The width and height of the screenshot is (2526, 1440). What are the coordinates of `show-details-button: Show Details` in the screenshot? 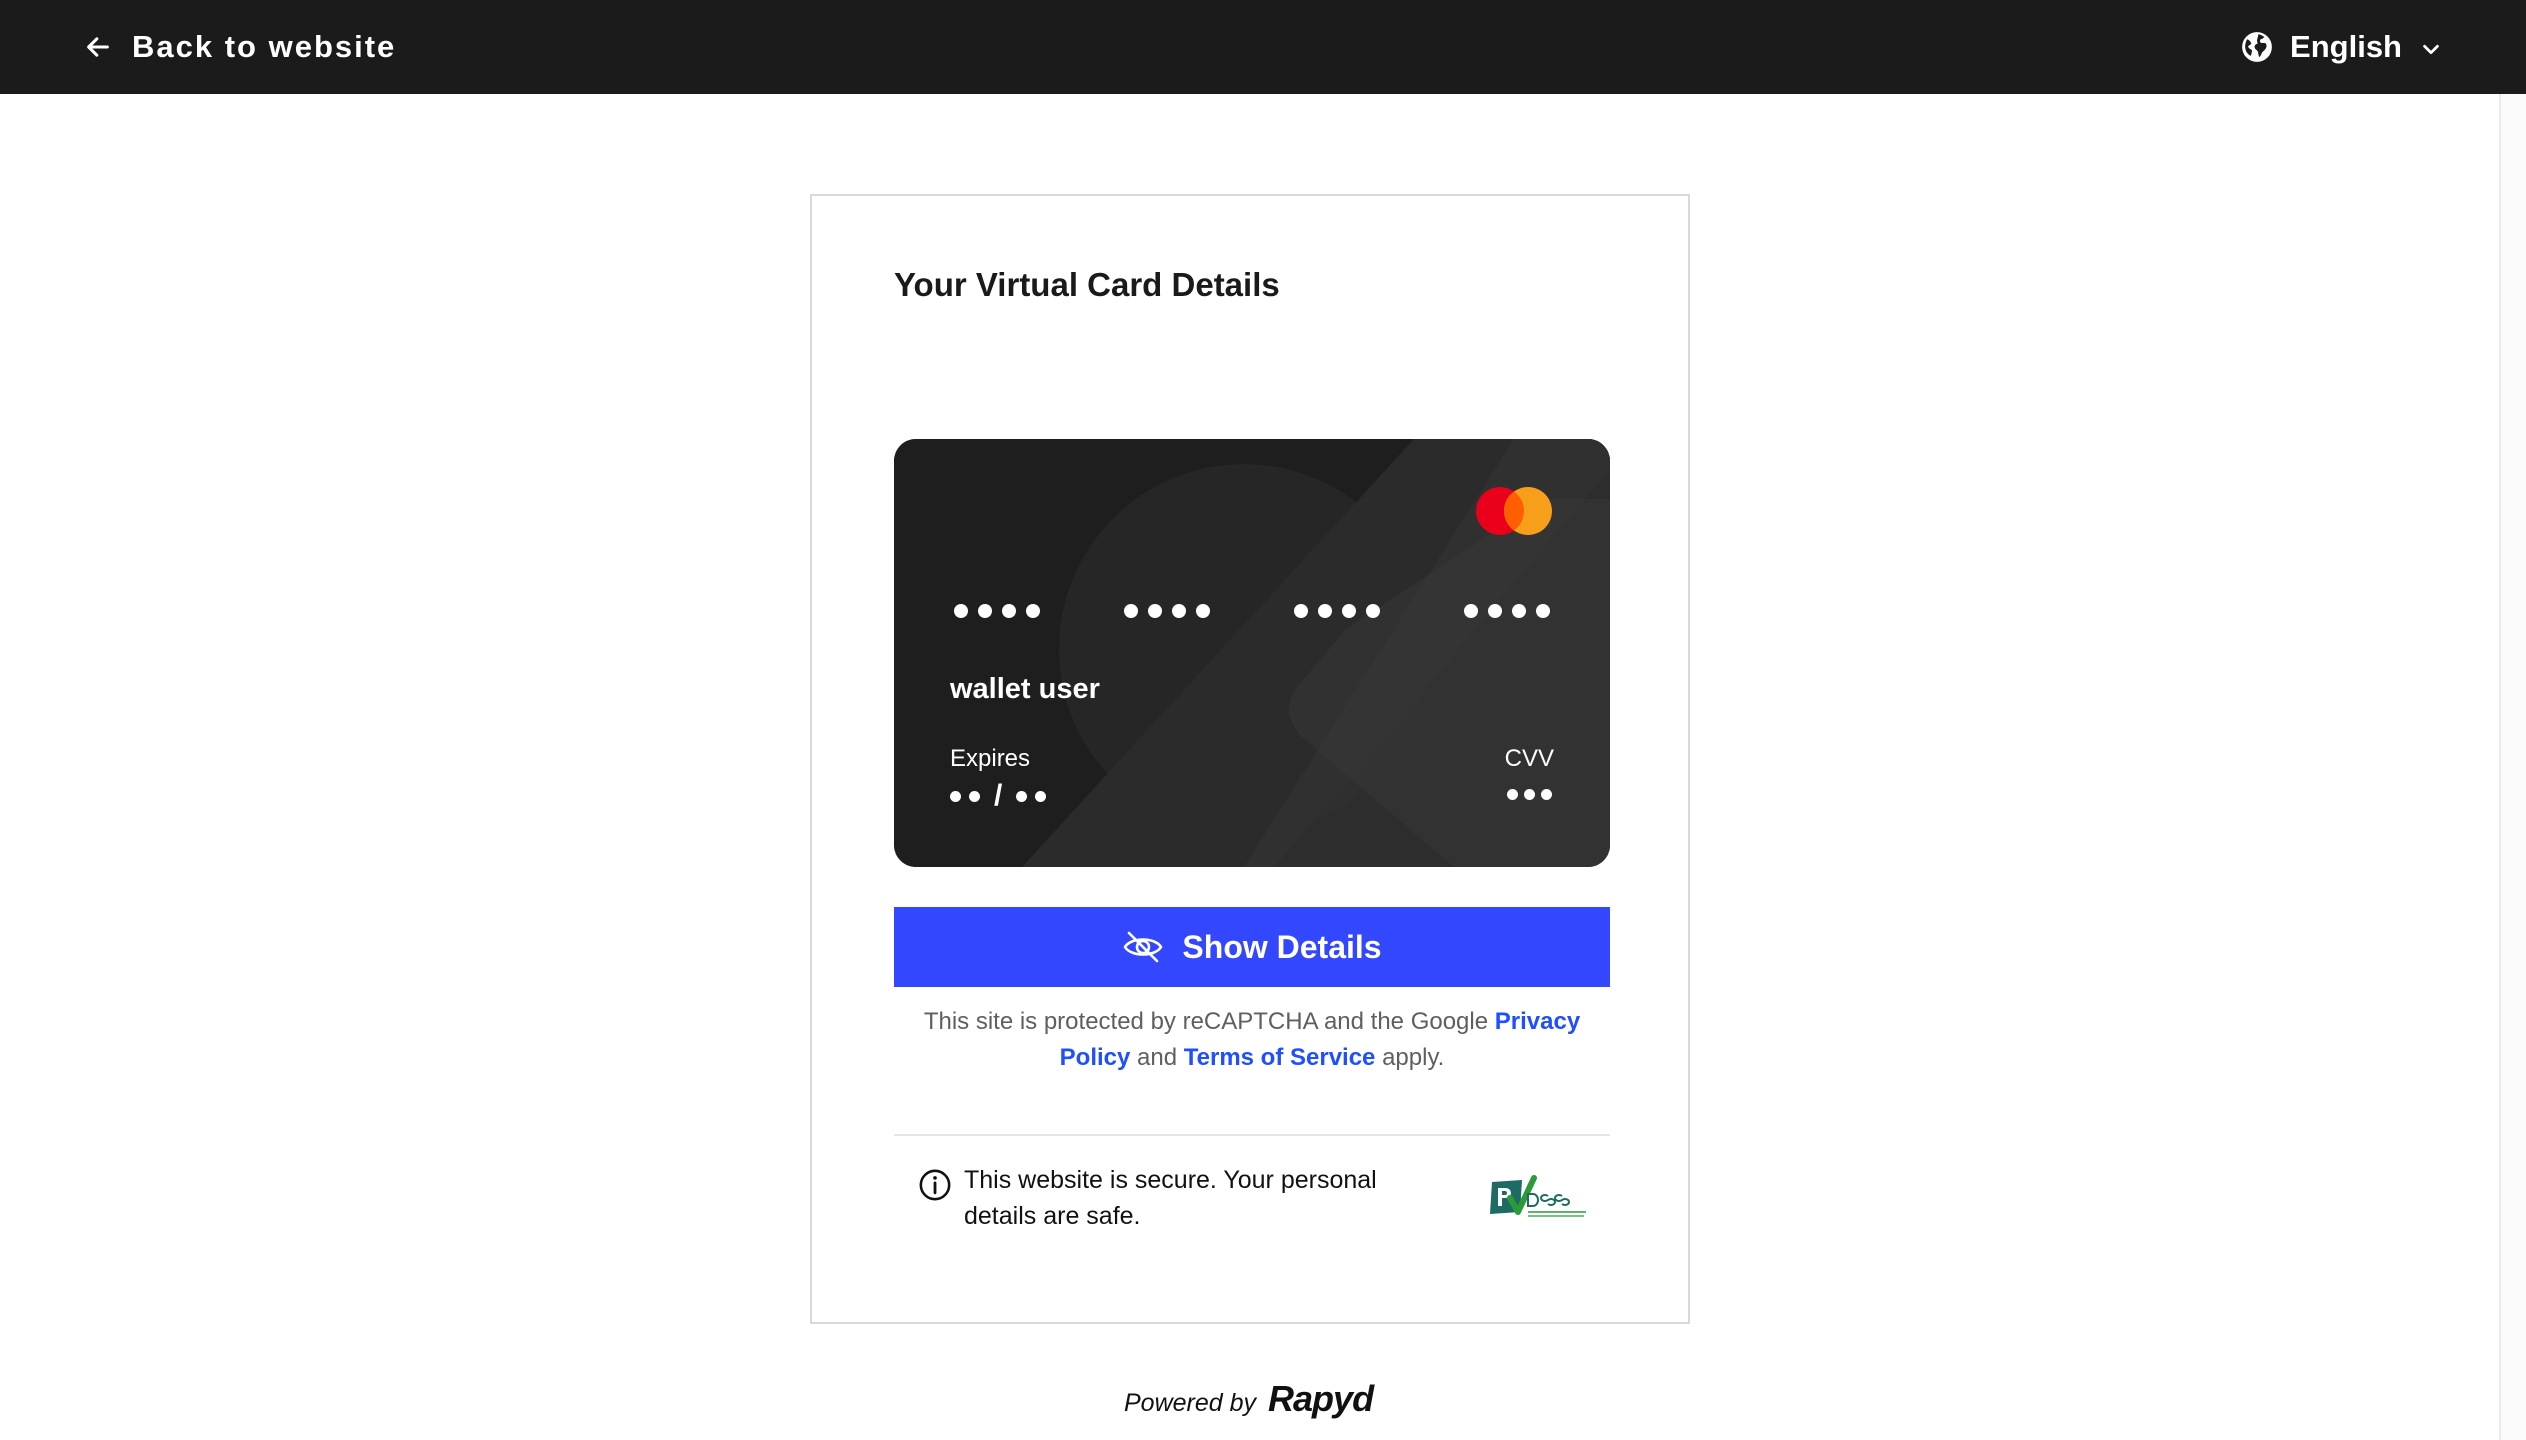 It's located at (1252, 947).